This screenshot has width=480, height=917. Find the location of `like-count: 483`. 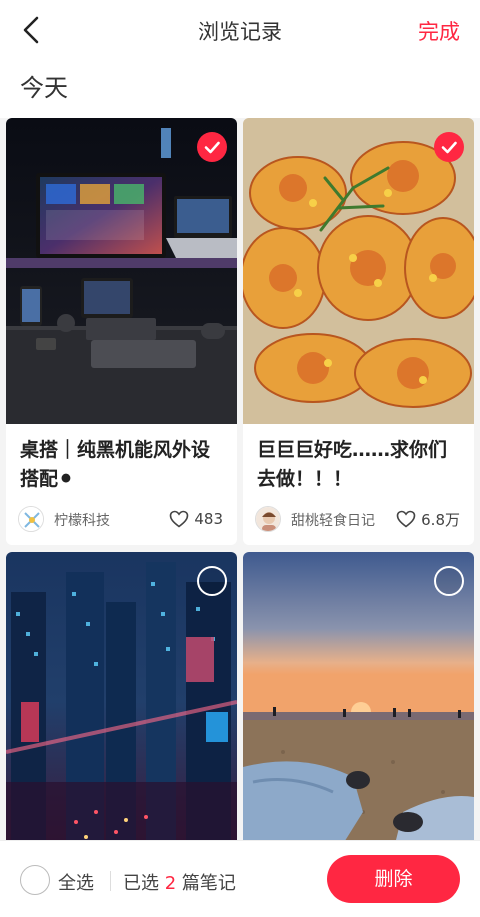

like-count: 483 is located at coordinates (208, 519).